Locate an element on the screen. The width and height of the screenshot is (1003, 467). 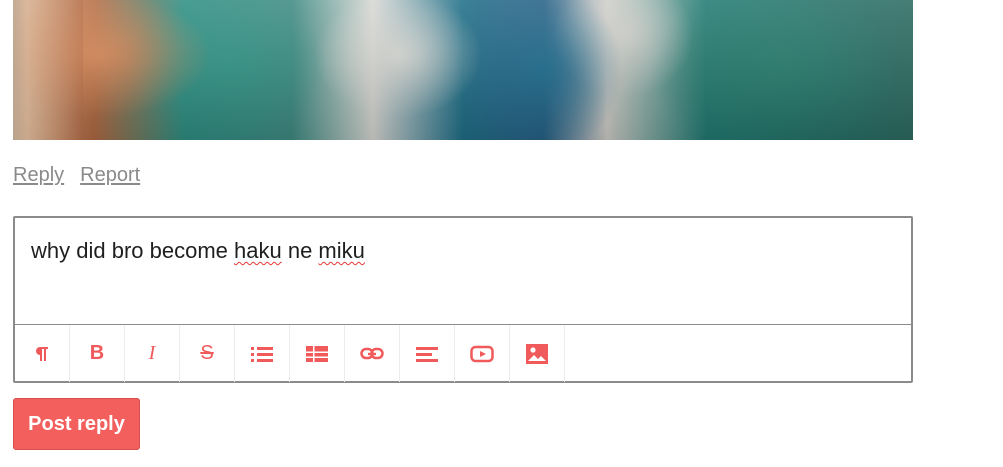
align-icon is located at coordinates (427, 354).